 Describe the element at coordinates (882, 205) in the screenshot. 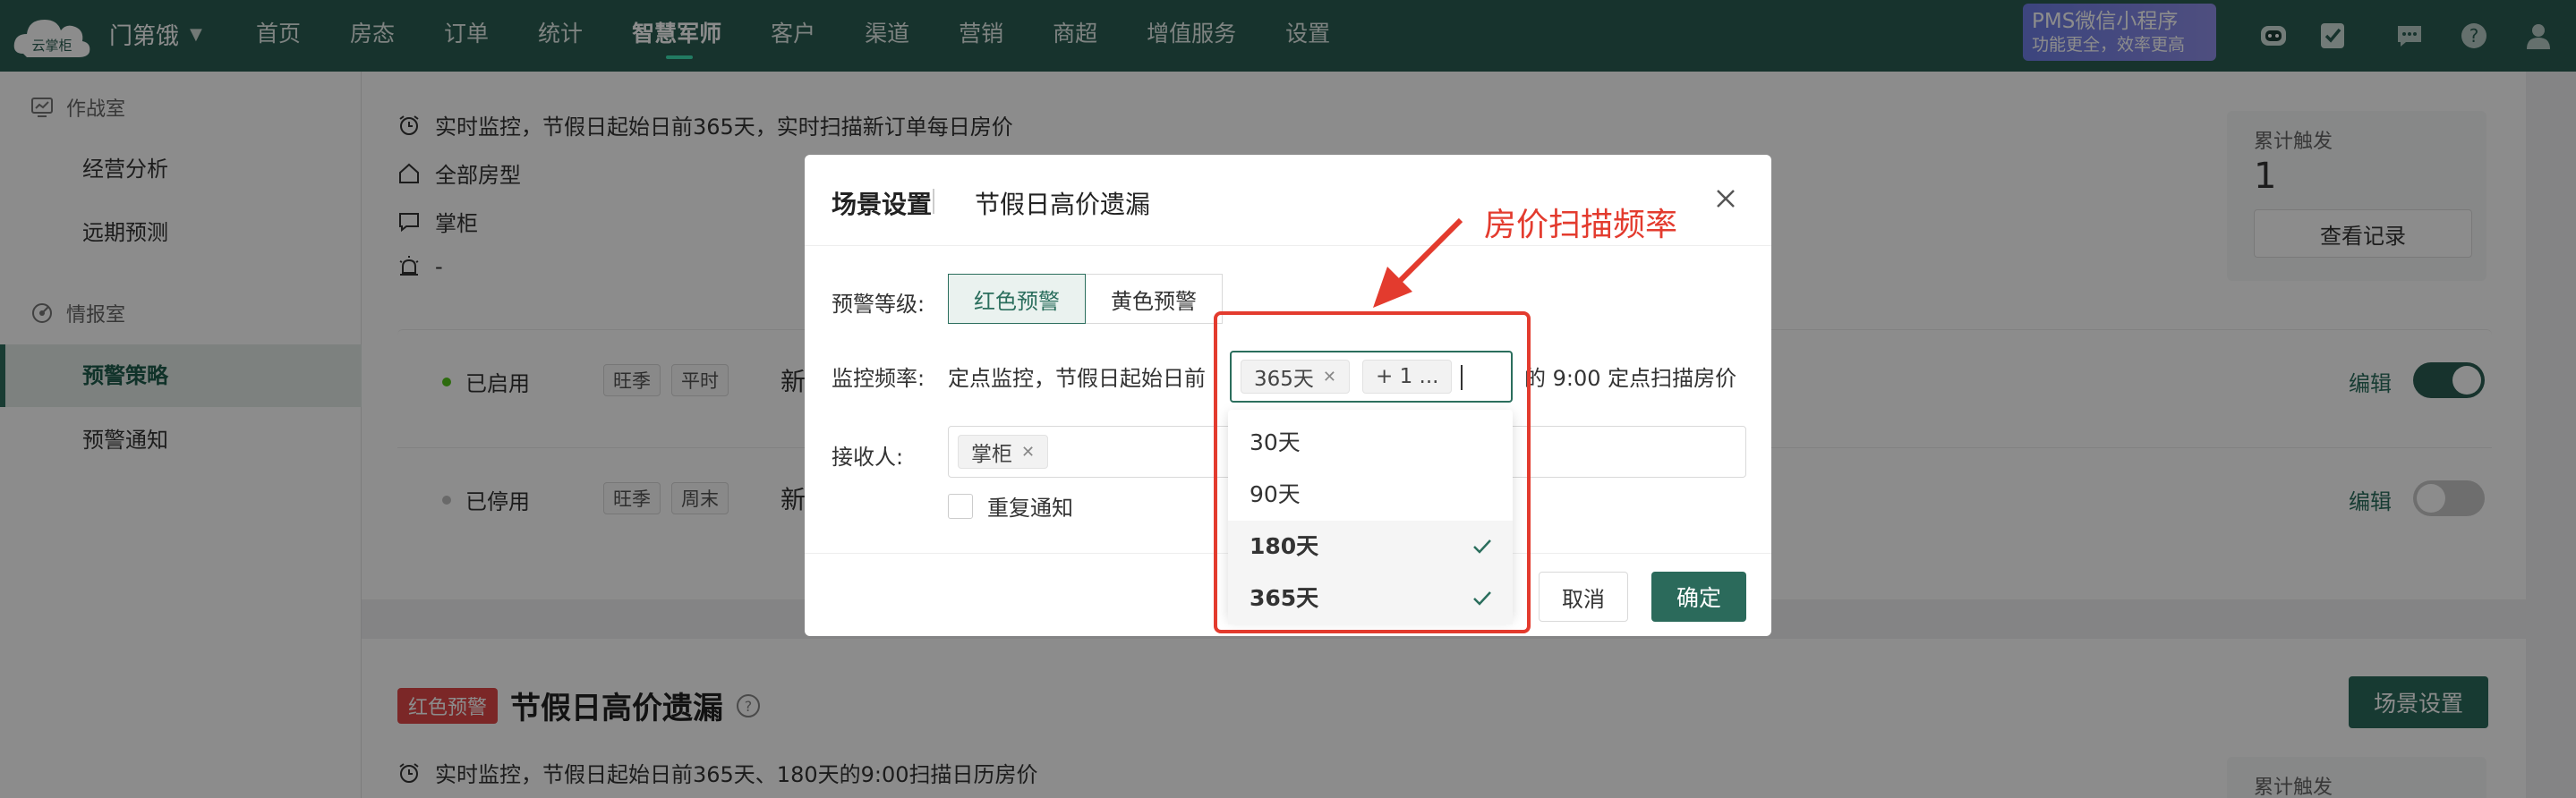

I see `dialog-title: 场景设置` at that location.